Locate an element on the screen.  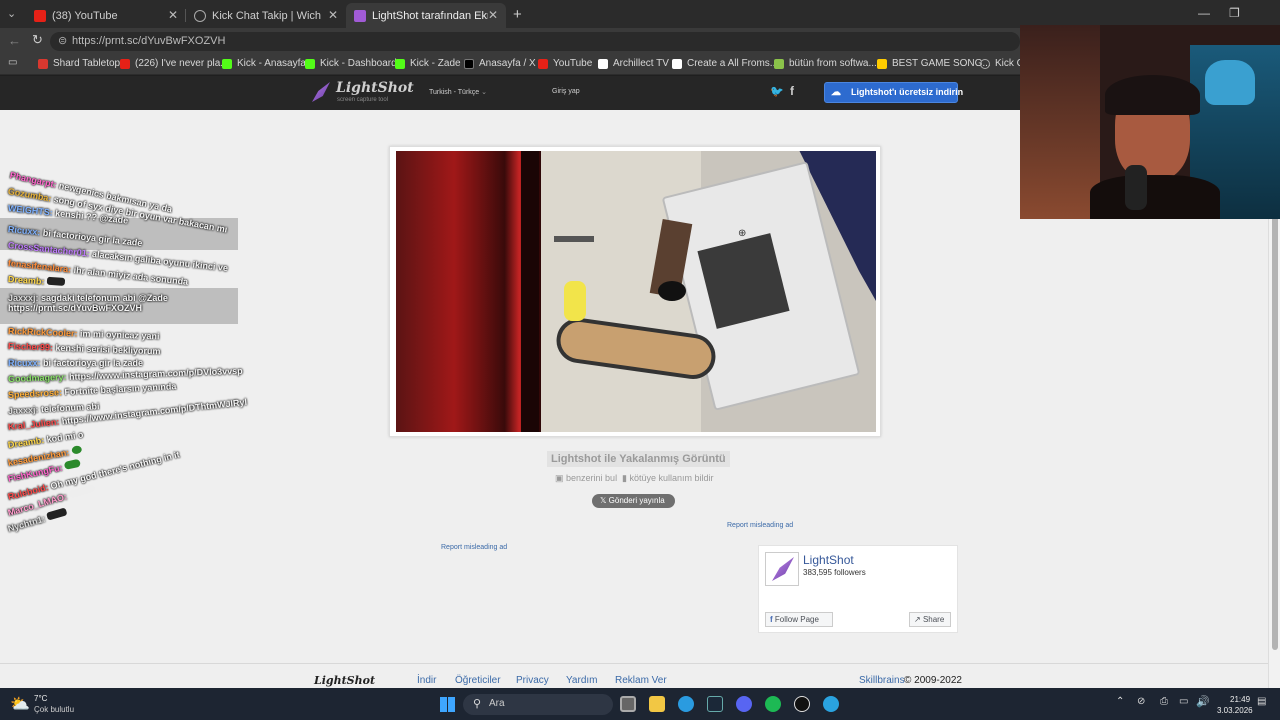
new-tab-button: + is located at coordinates (517, 14).